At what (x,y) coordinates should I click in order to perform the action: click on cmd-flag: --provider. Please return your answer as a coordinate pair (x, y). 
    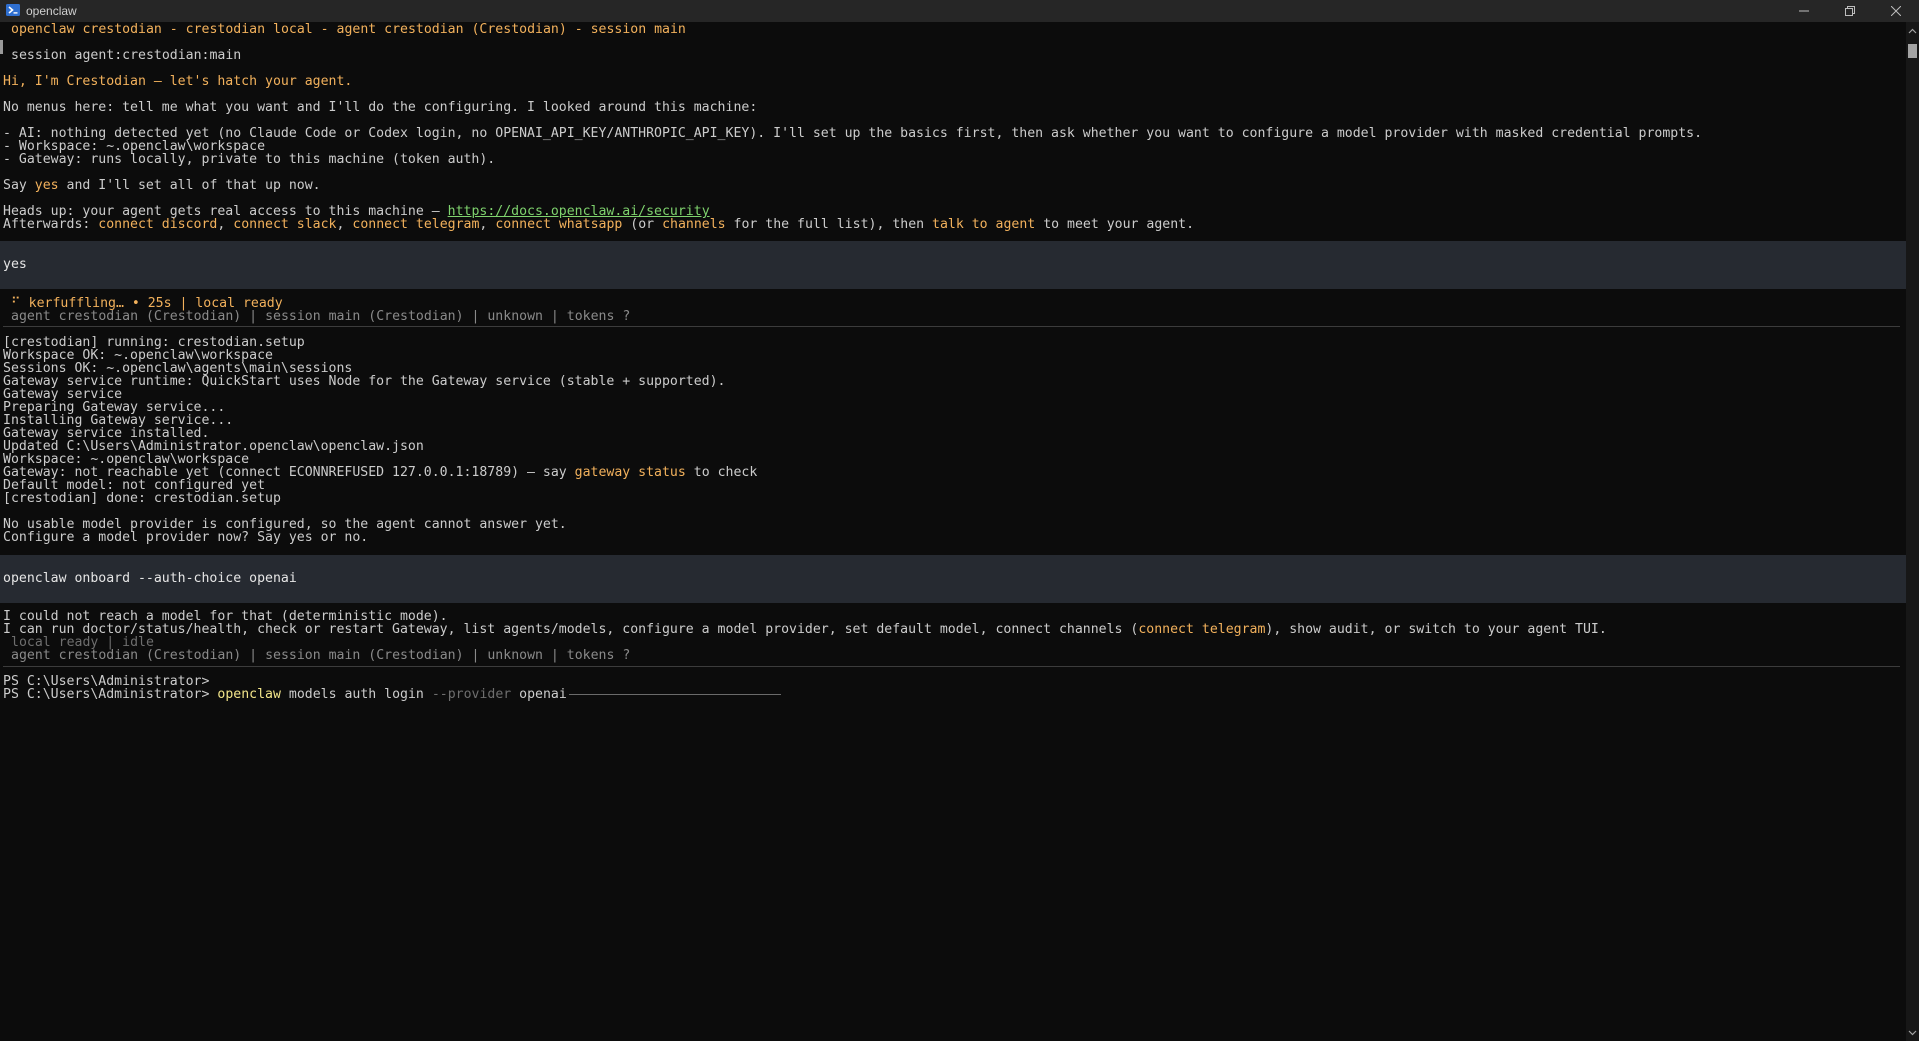
    Looking at the image, I should click on (471, 694).